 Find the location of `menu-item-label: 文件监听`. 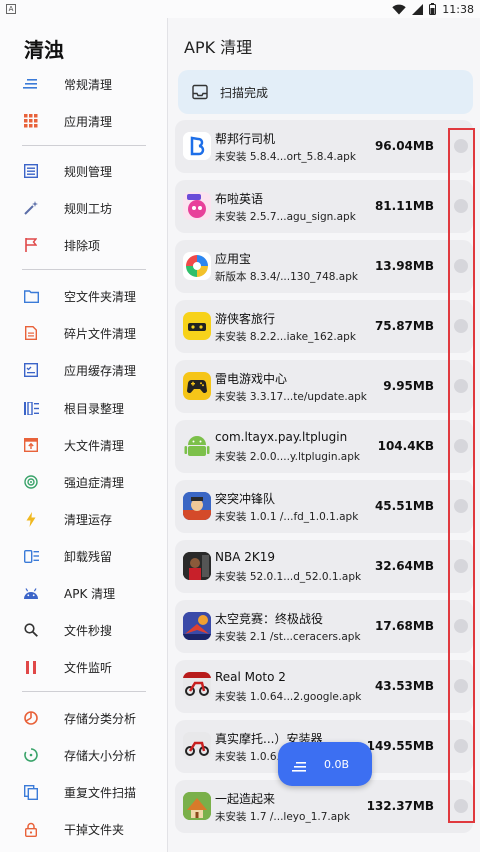

menu-item-label: 文件监听 is located at coordinates (88, 667).